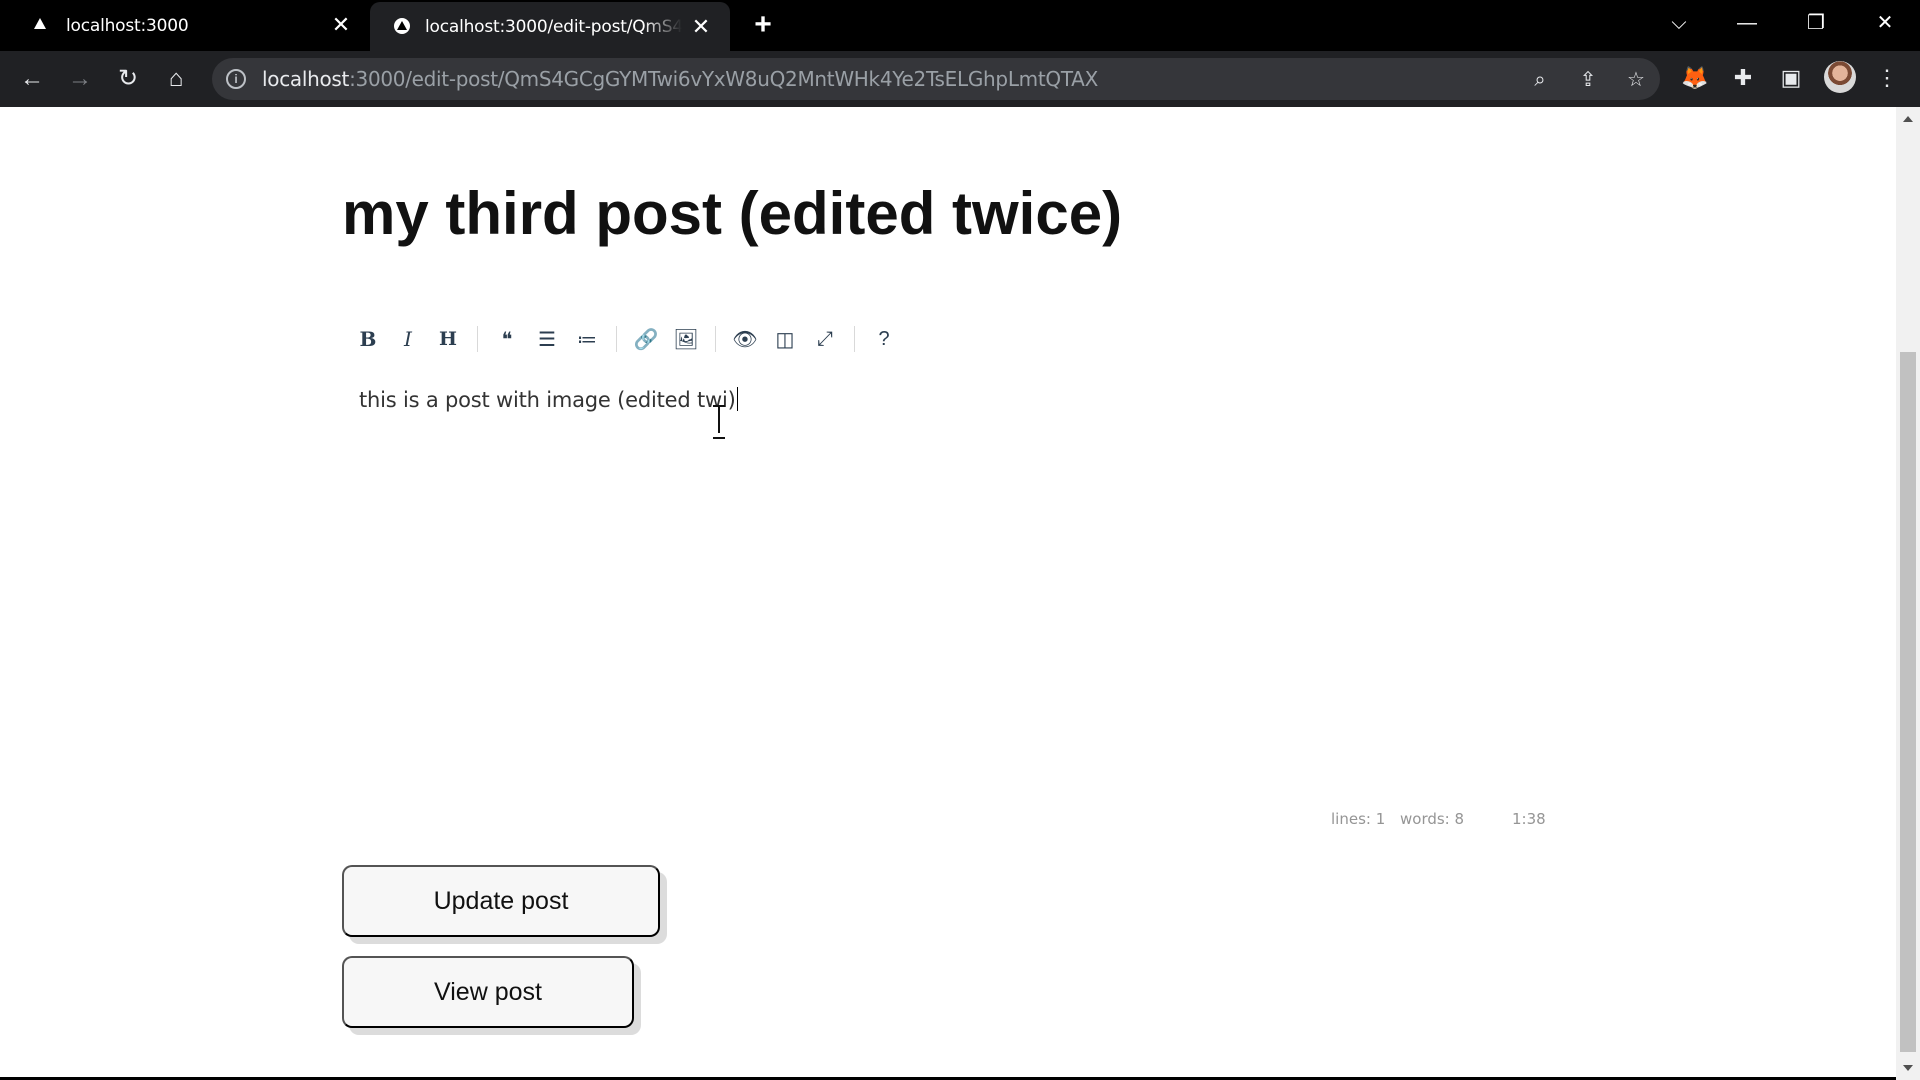 This screenshot has width=1920, height=1080. What do you see at coordinates (732, 213) in the screenshot?
I see `post-title: my third post (edited twice)` at bounding box center [732, 213].